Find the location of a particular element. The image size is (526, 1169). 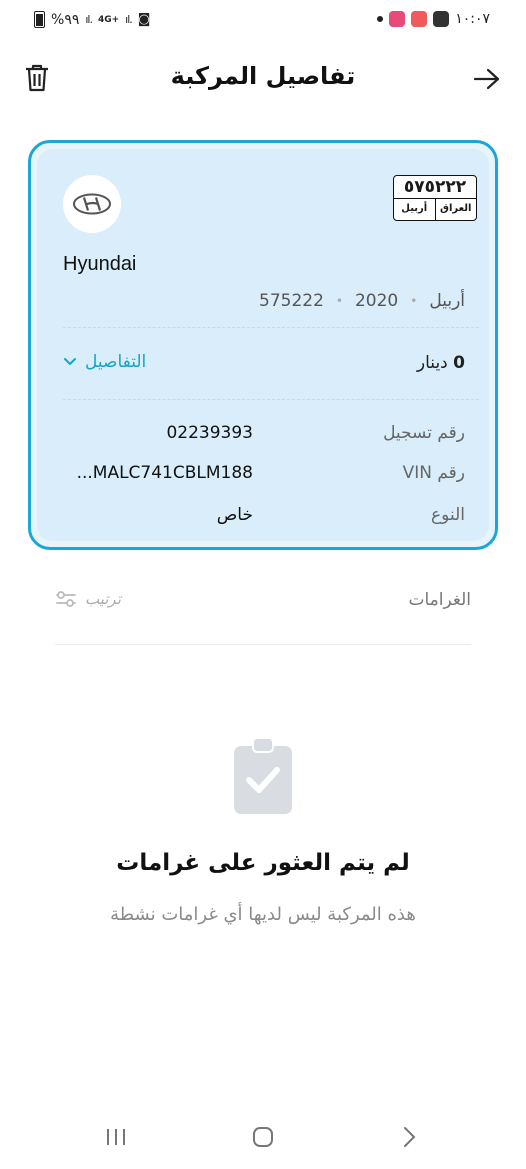

fee-total: 0 دينار is located at coordinates (441, 363).